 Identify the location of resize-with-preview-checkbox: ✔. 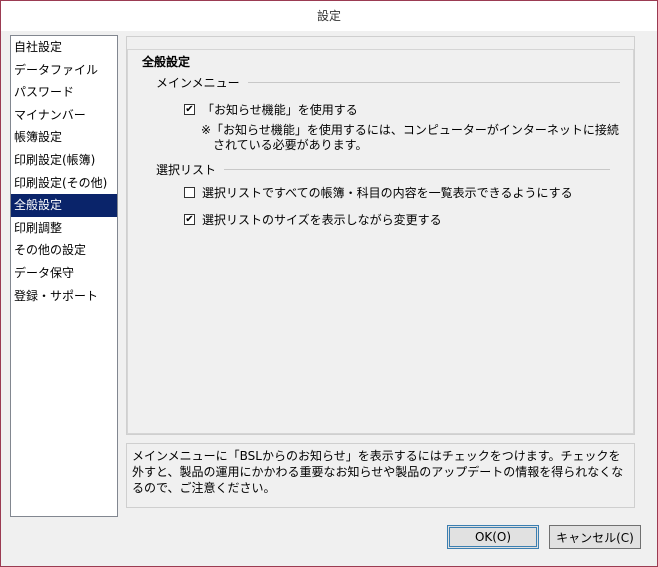
(189, 219).